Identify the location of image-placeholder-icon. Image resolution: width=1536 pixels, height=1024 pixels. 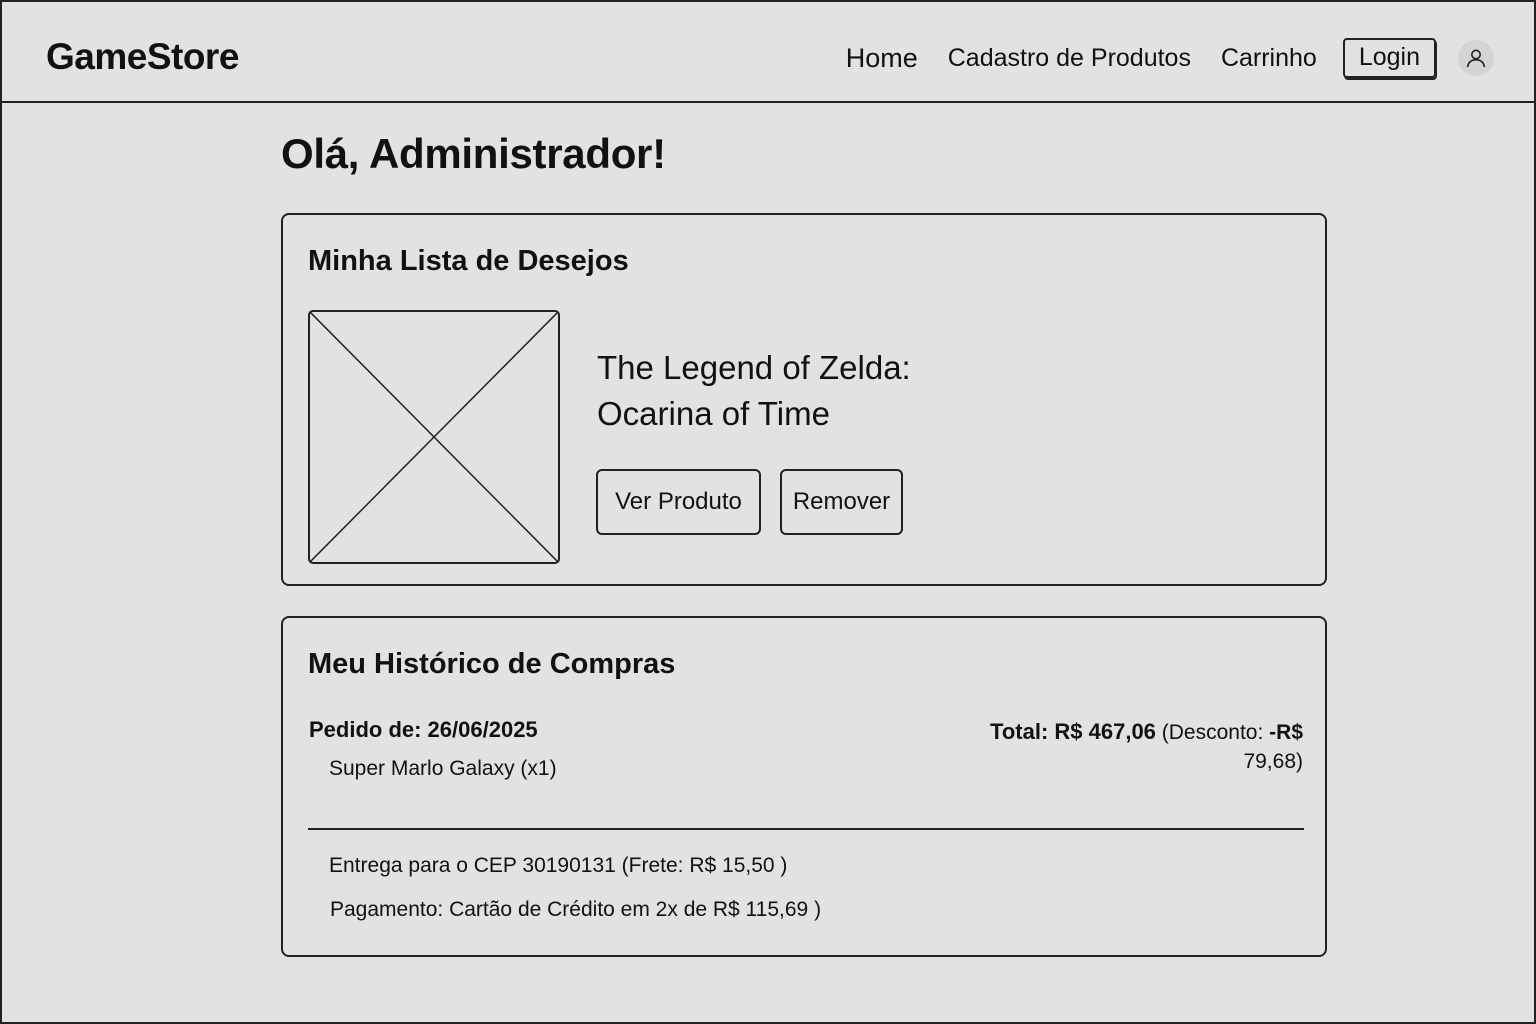
(434, 437).